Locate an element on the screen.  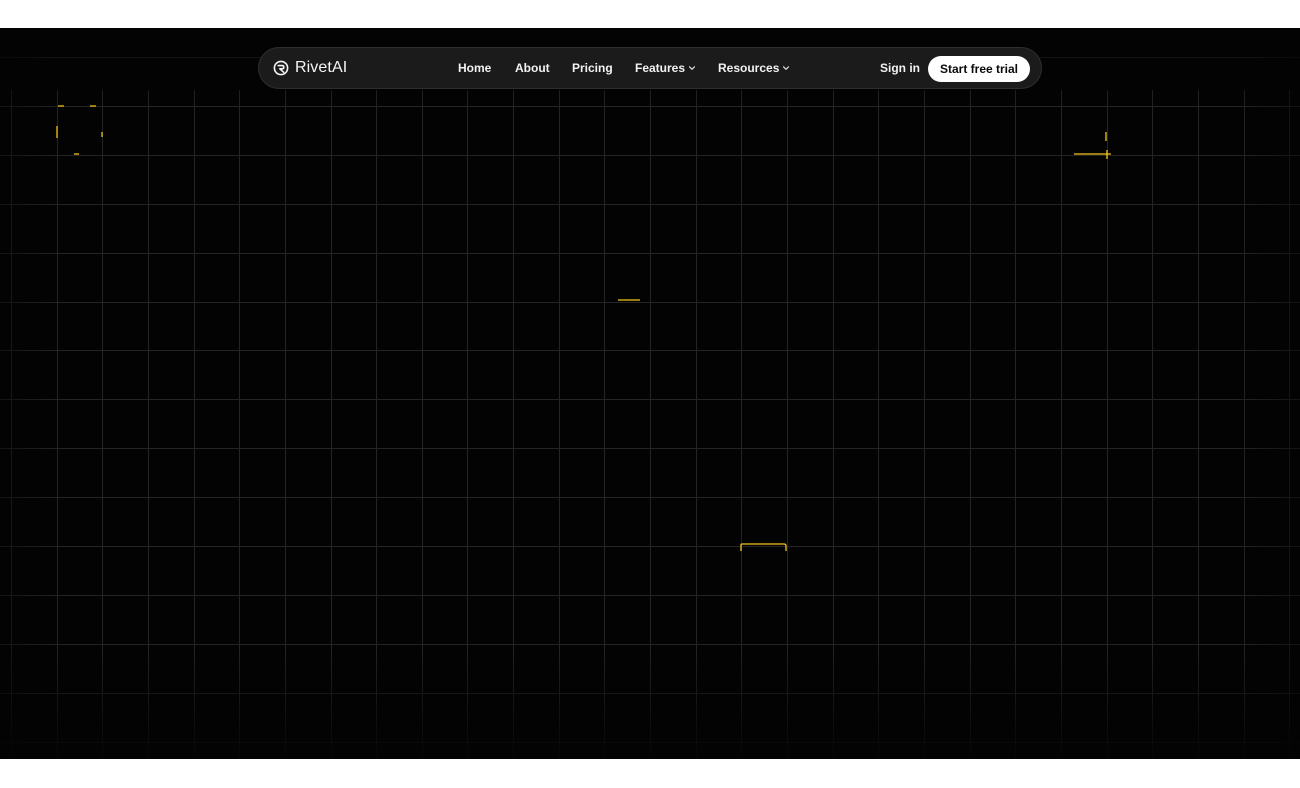
nav-resources-label: Resources is located at coordinates (749, 68).